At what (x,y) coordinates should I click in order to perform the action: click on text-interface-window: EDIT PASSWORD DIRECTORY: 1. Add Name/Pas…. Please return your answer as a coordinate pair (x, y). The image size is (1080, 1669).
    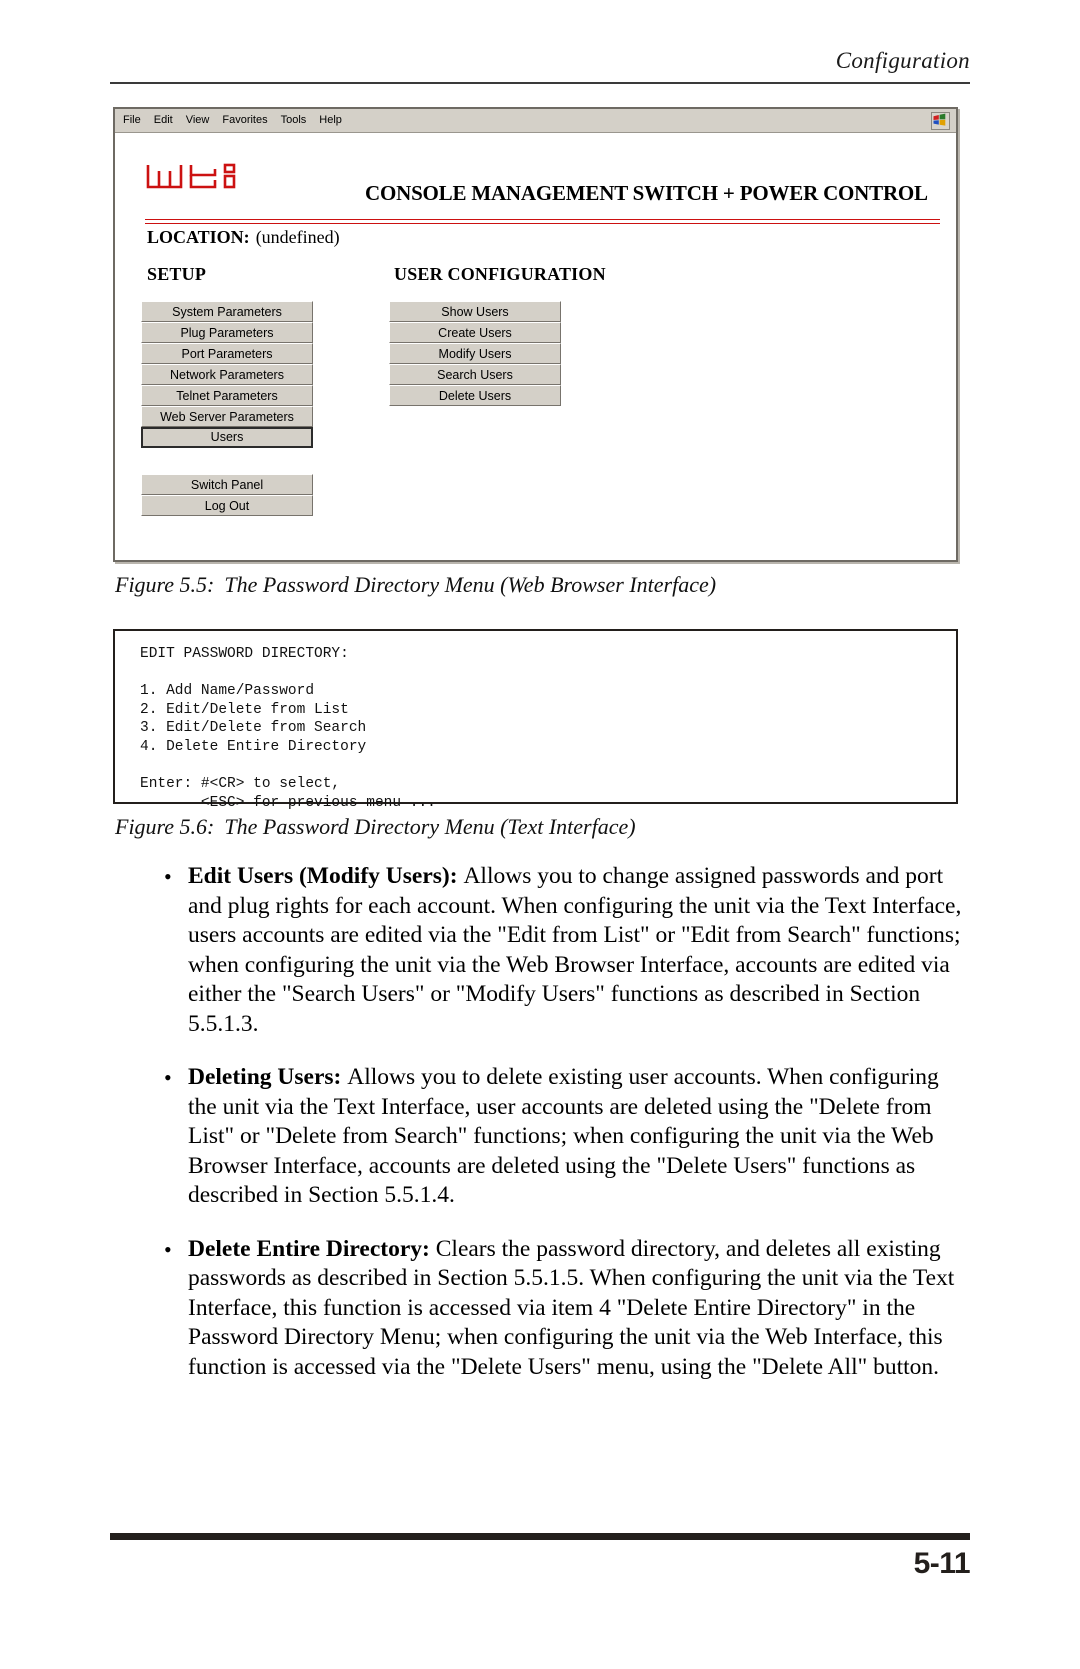
    Looking at the image, I should click on (535, 720).